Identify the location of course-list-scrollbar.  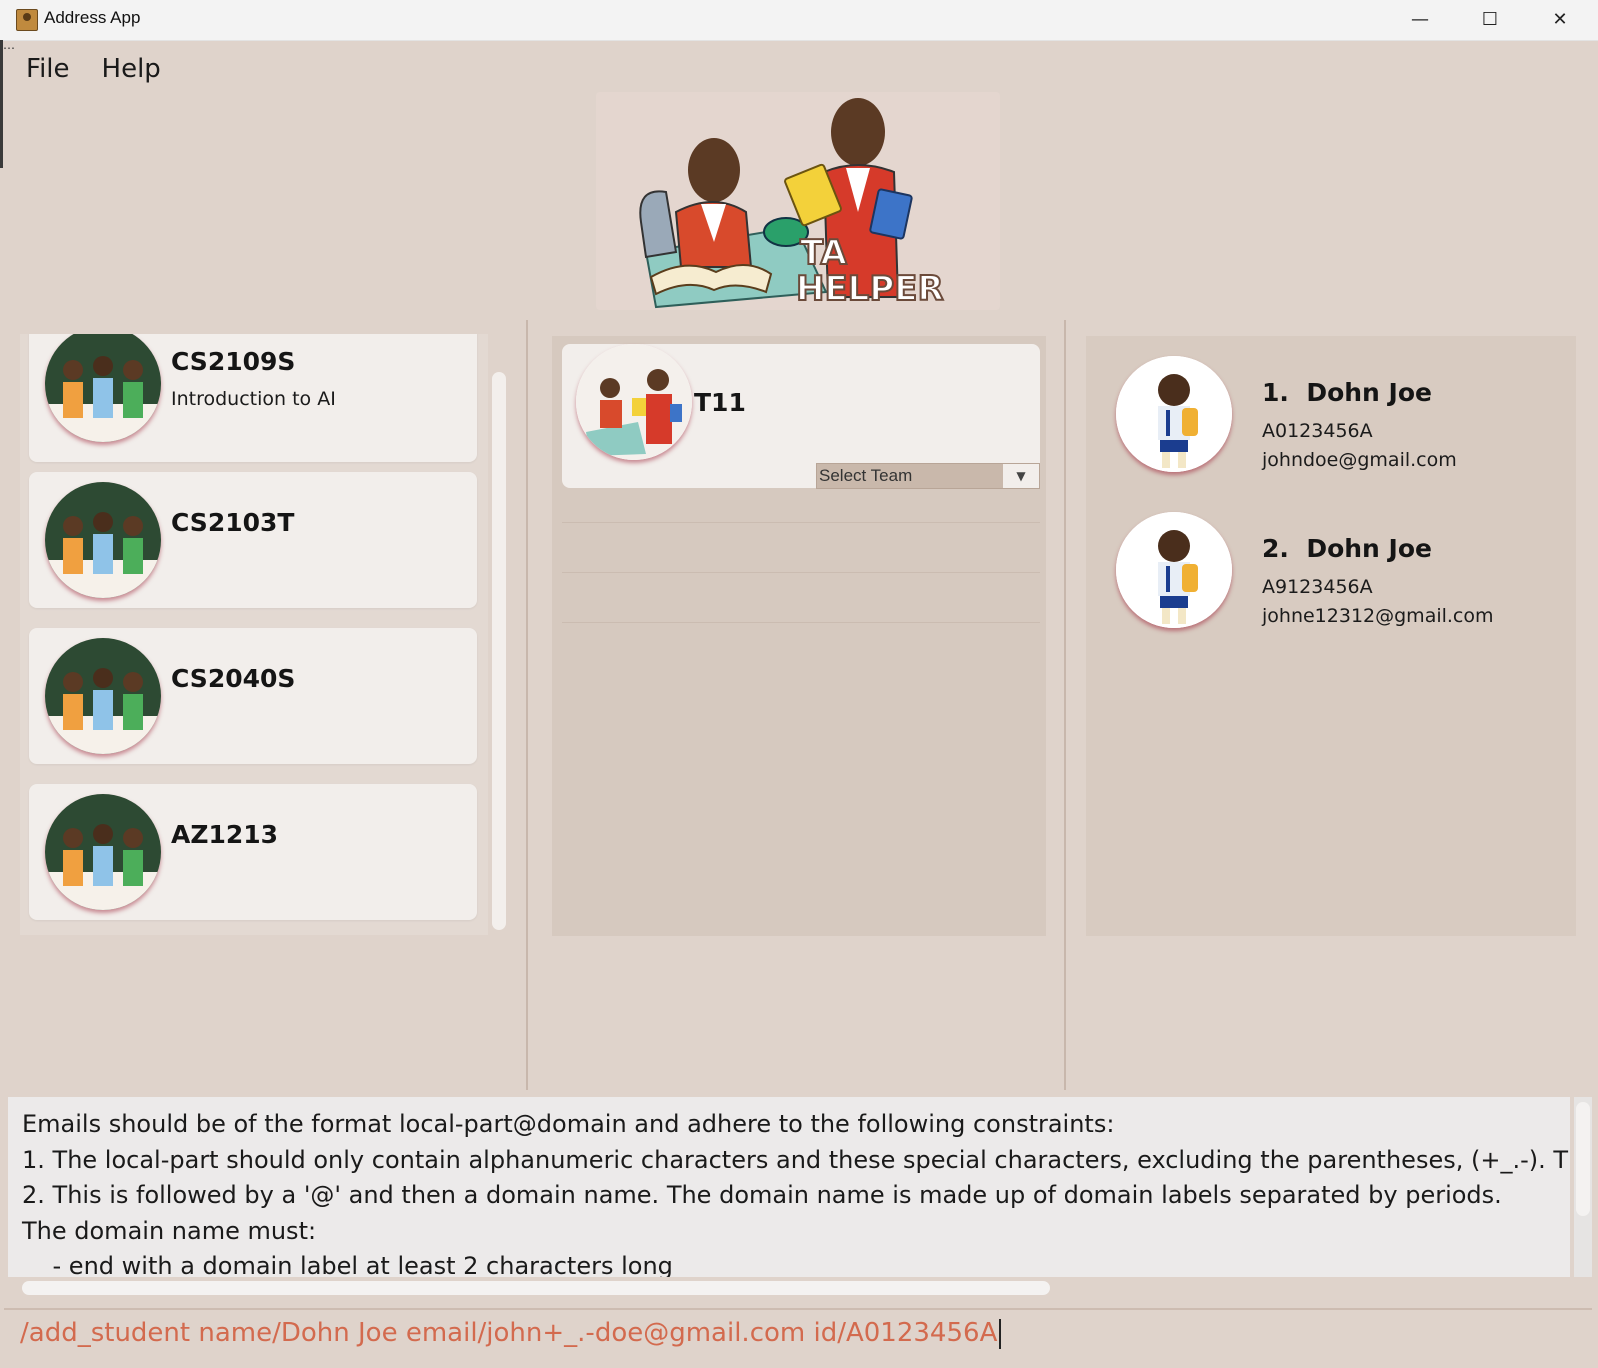
(499, 651).